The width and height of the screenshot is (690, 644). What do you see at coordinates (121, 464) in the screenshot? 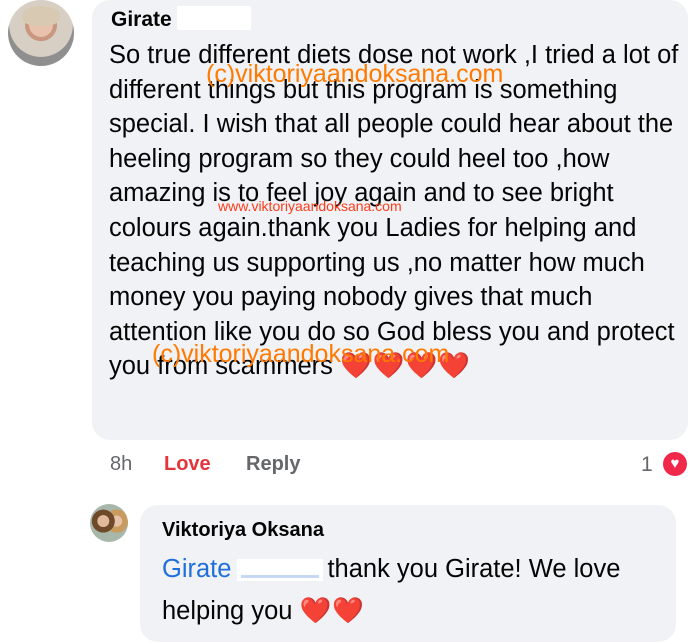
I see `comment-timestamp: 8h` at bounding box center [121, 464].